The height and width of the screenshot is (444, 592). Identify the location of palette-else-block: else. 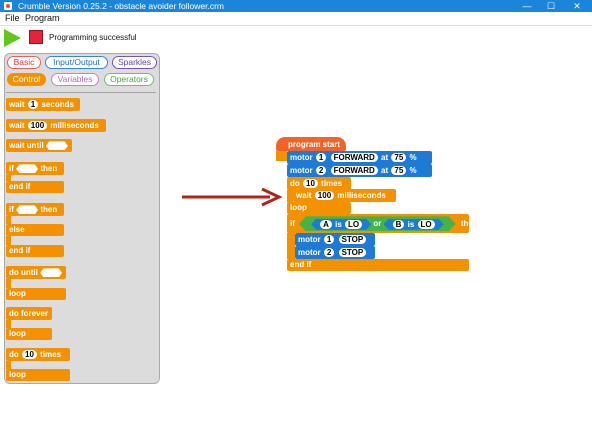
(35, 230).